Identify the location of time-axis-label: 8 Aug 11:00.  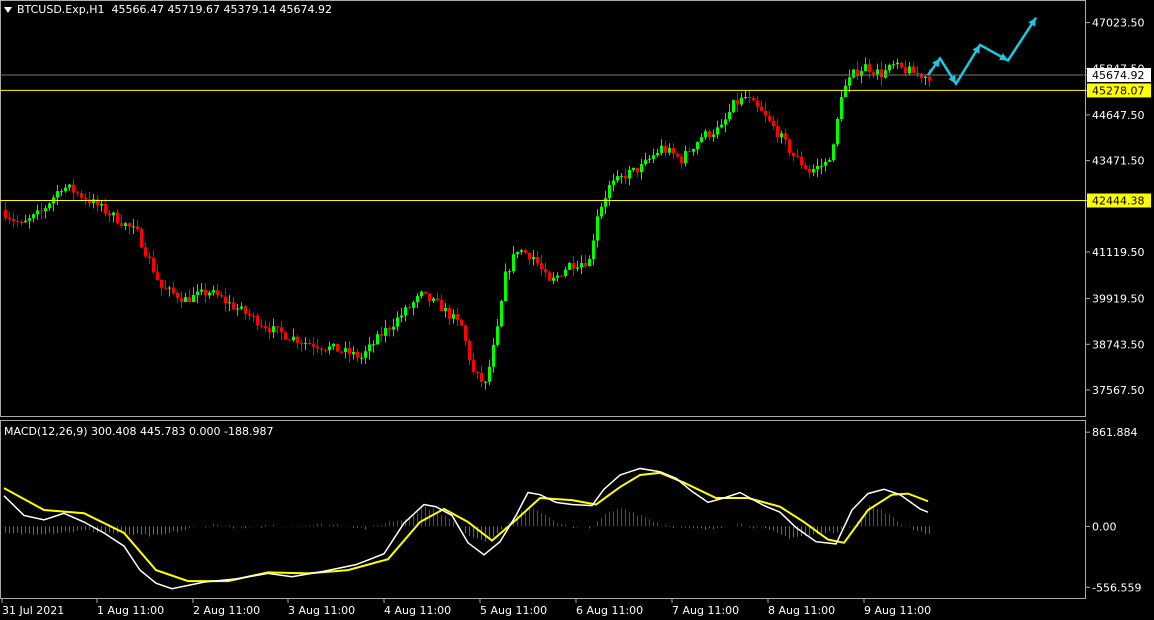
(801, 610).